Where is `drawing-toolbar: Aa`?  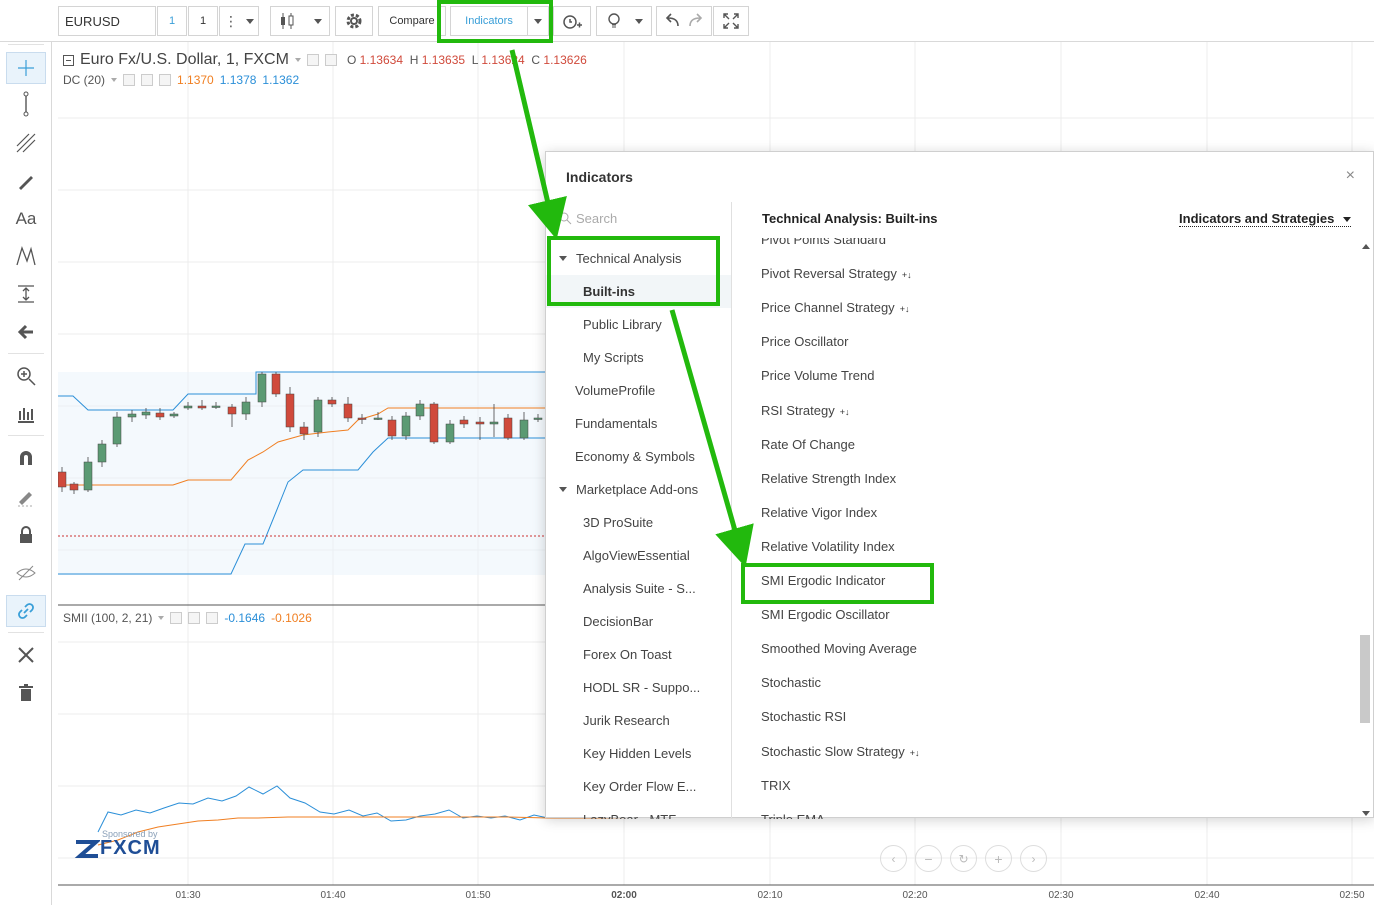
drawing-toolbar: Aa is located at coordinates (26, 452).